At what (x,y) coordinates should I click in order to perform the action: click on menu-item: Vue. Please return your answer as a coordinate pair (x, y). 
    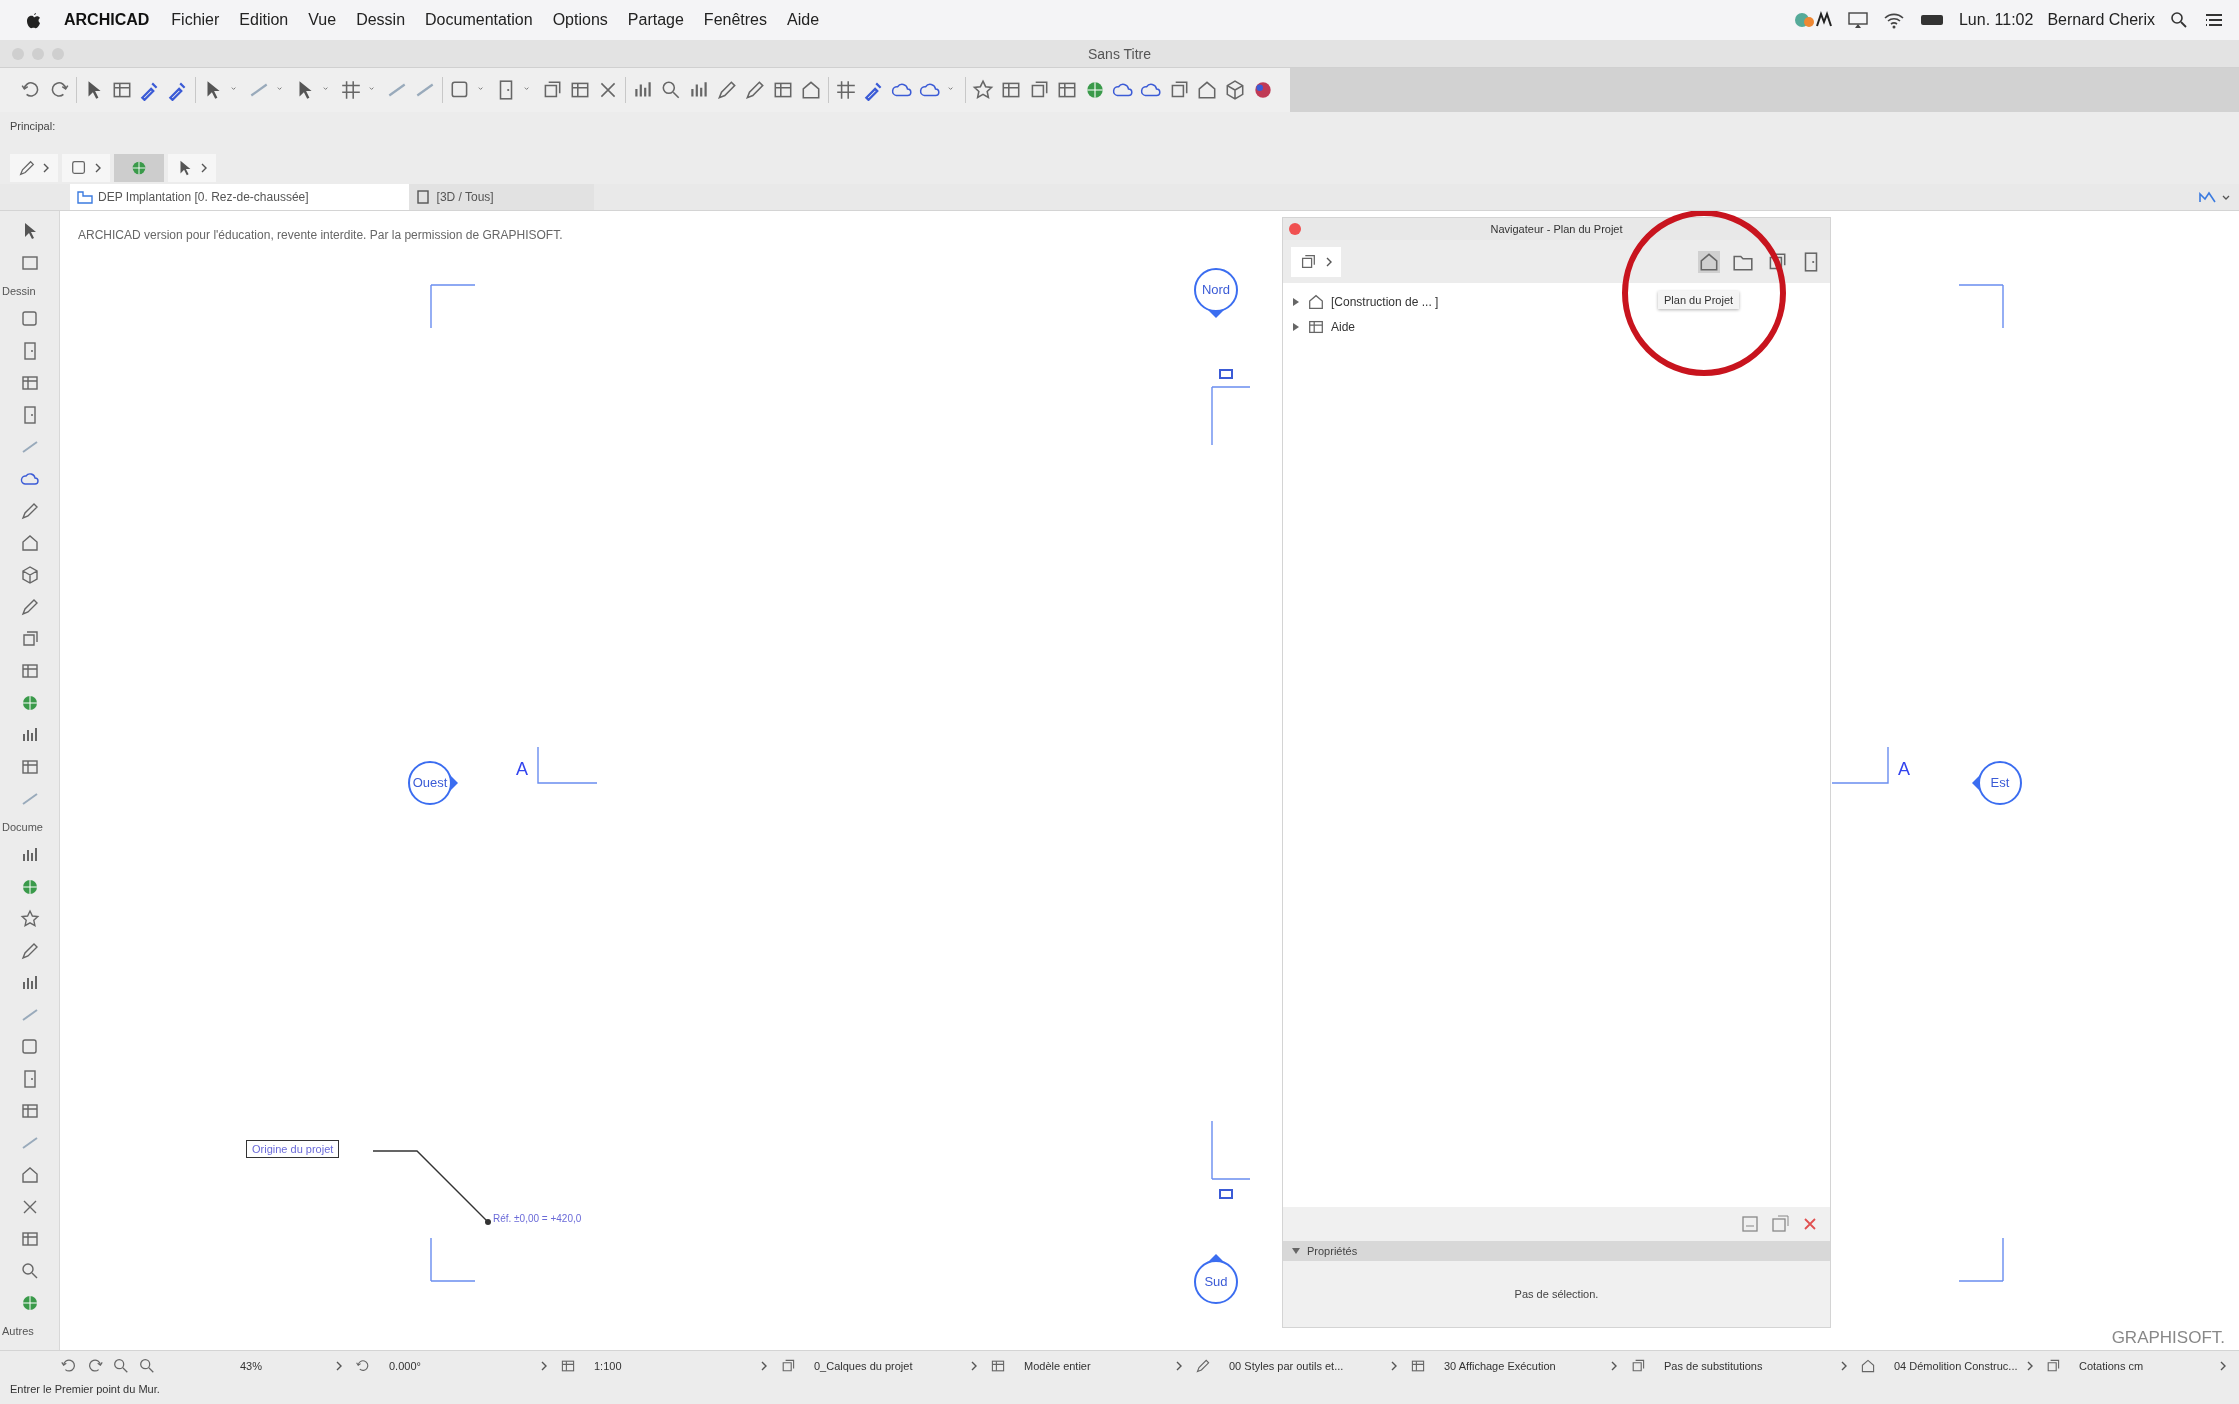
    Looking at the image, I should click on (322, 20).